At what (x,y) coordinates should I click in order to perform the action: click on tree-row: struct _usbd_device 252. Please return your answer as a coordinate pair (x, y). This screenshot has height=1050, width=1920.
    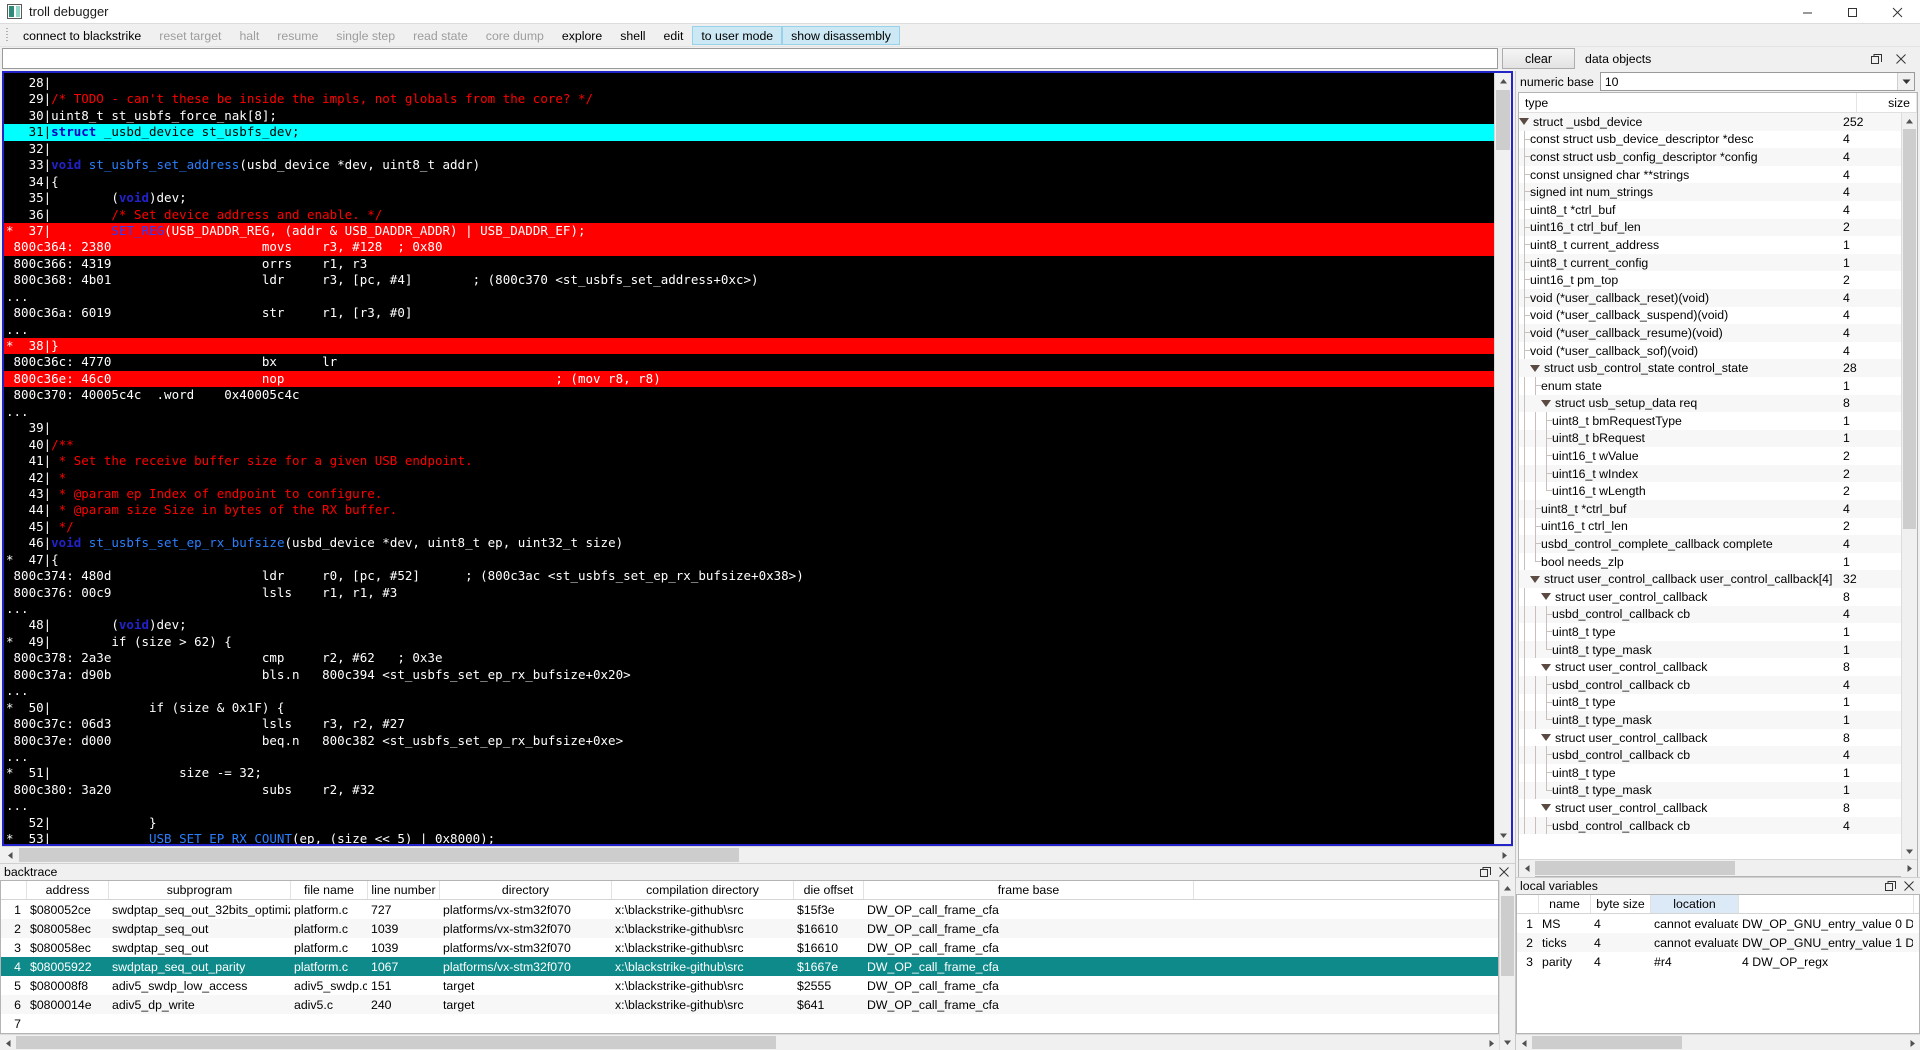
    Looking at the image, I should click on (1710, 122).